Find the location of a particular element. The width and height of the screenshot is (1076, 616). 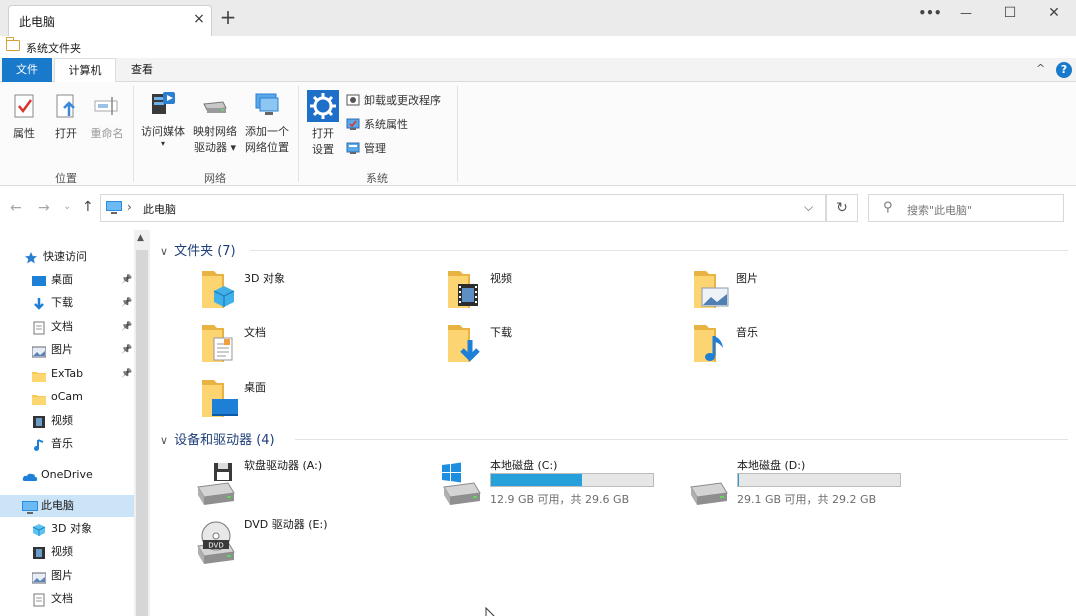

sidebar-item: 桌面 📌 is located at coordinates (67, 280).